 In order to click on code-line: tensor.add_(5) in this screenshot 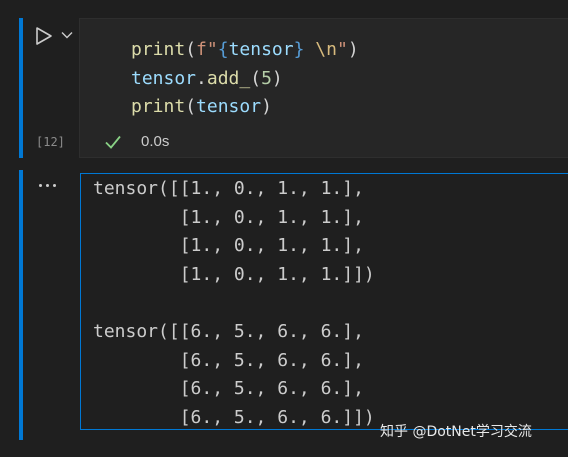, I will do `click(245, 79)`.